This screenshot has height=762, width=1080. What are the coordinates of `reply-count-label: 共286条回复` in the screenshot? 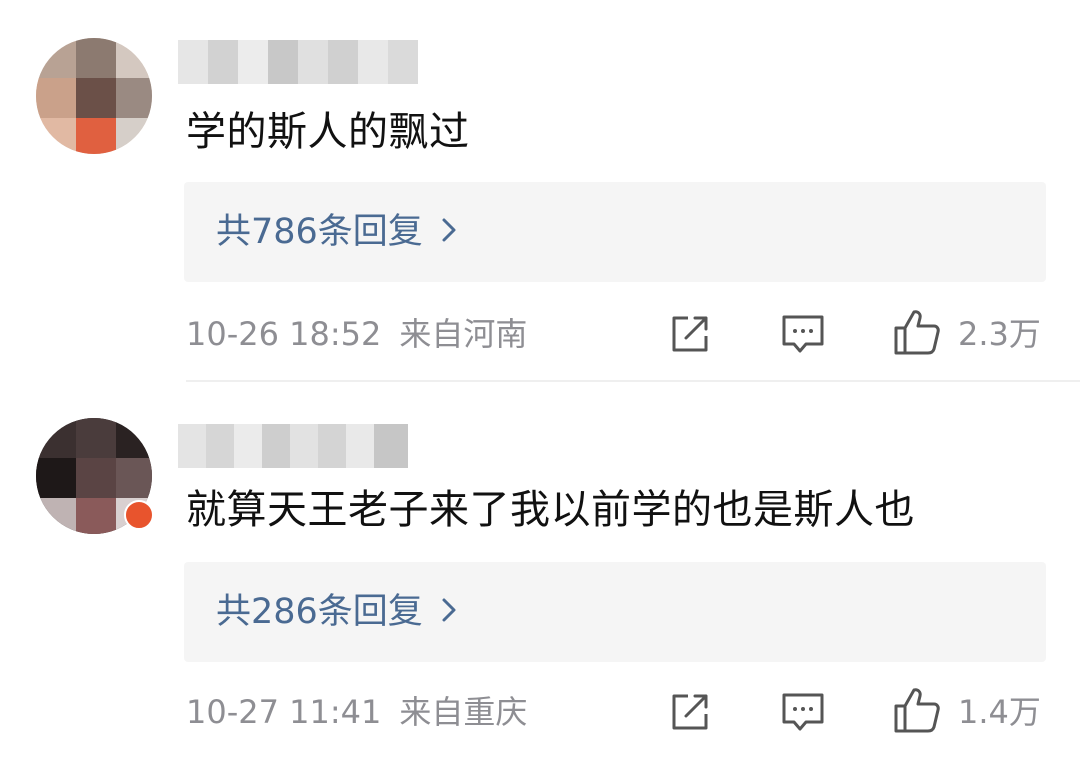 It's located at (319, 612).